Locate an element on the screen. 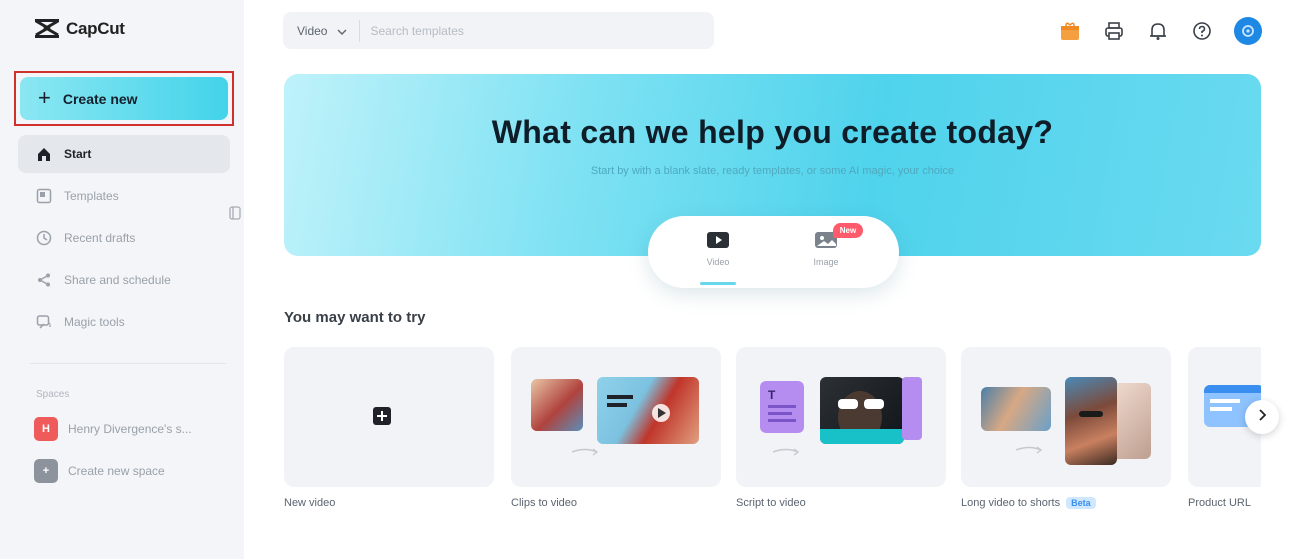  video-icon is located at coordinates (718, 241).